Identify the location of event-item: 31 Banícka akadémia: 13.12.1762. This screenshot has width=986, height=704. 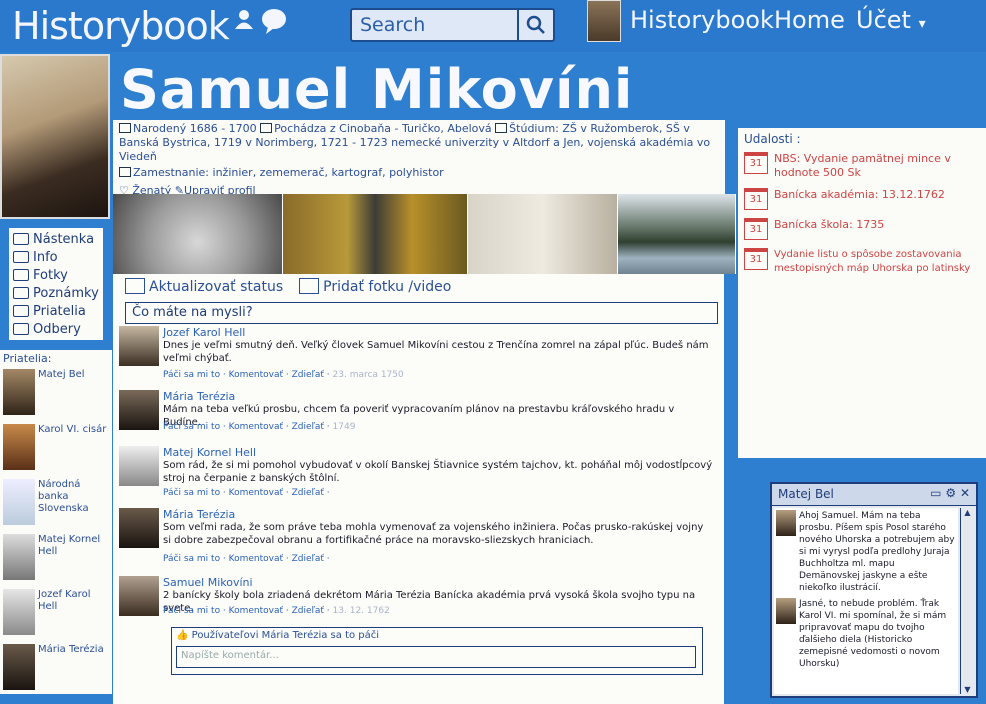
(862, 199).